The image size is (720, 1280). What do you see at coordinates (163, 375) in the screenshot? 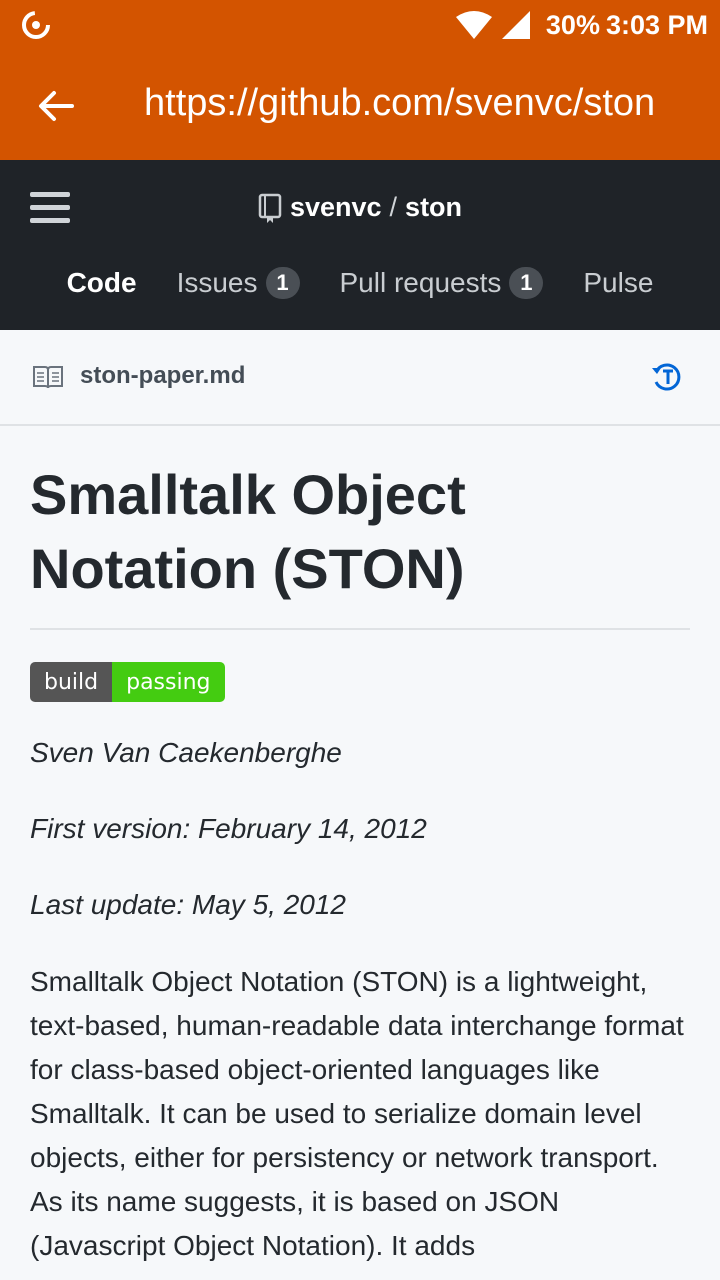
I see `file-name: ston-paper.md` at bounding box center [163, 375].